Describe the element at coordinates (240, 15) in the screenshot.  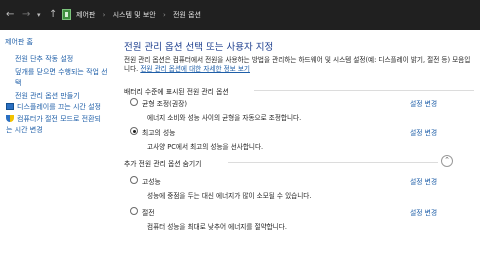
I see `address-bar: ← → ▾ ↑ 제어판 › 시스템 및 보안 › 전원 옵션` at that location.